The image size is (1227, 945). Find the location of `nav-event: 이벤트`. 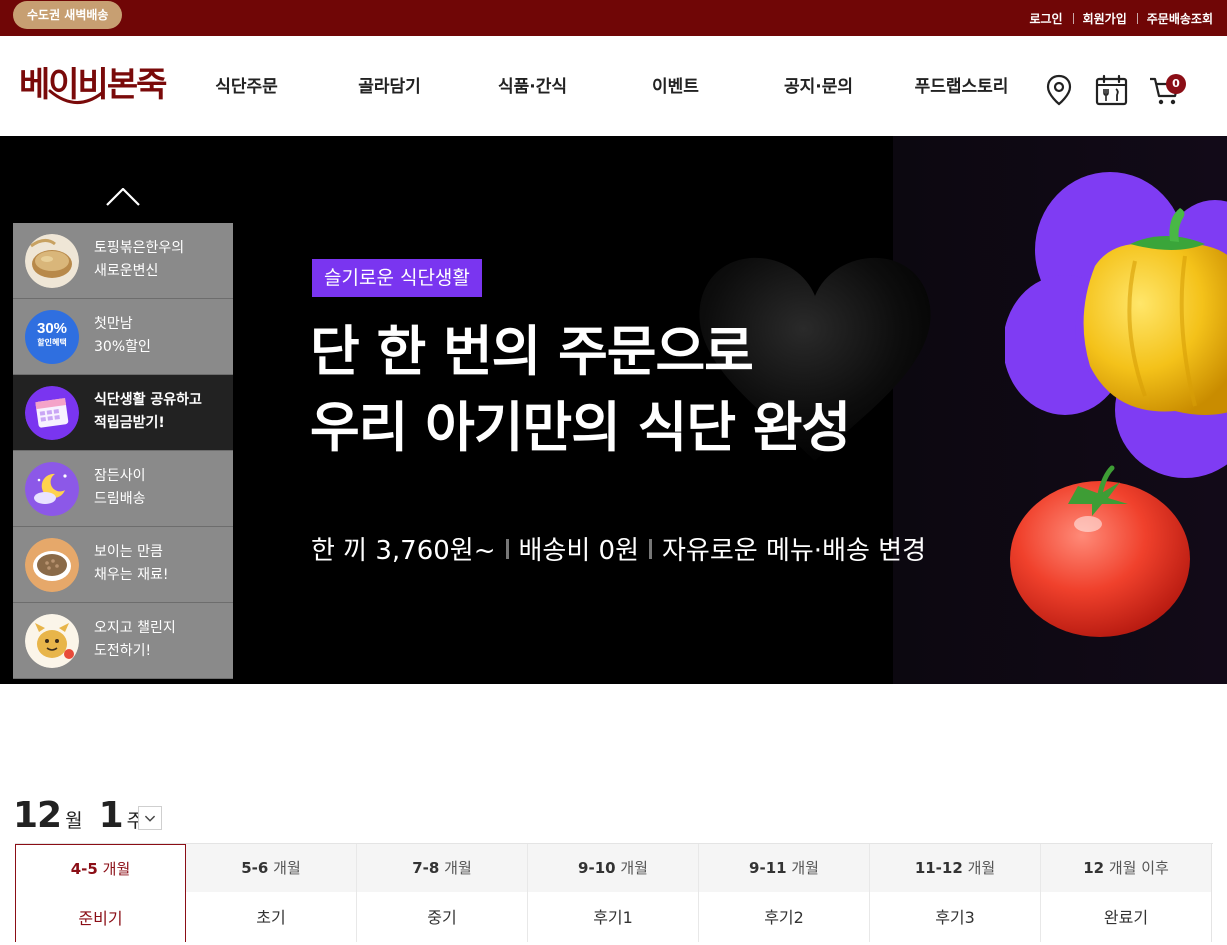

nav-event: 이벤트 is located at coordinates (675, 84).